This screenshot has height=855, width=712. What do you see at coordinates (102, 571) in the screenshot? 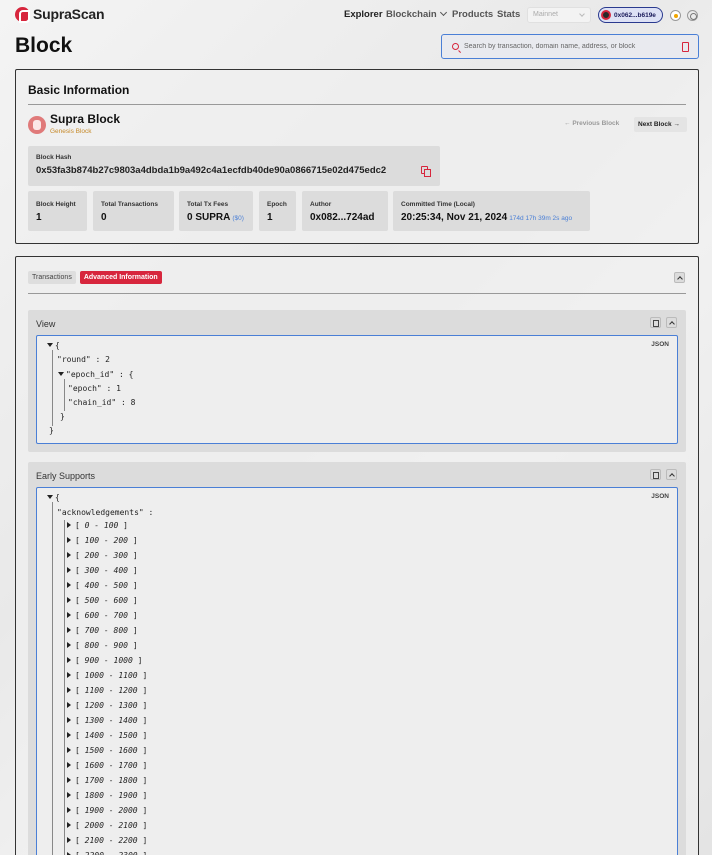
I see `range-toggle: [ 300 - 400 ]` at bounding box center [102, 571].